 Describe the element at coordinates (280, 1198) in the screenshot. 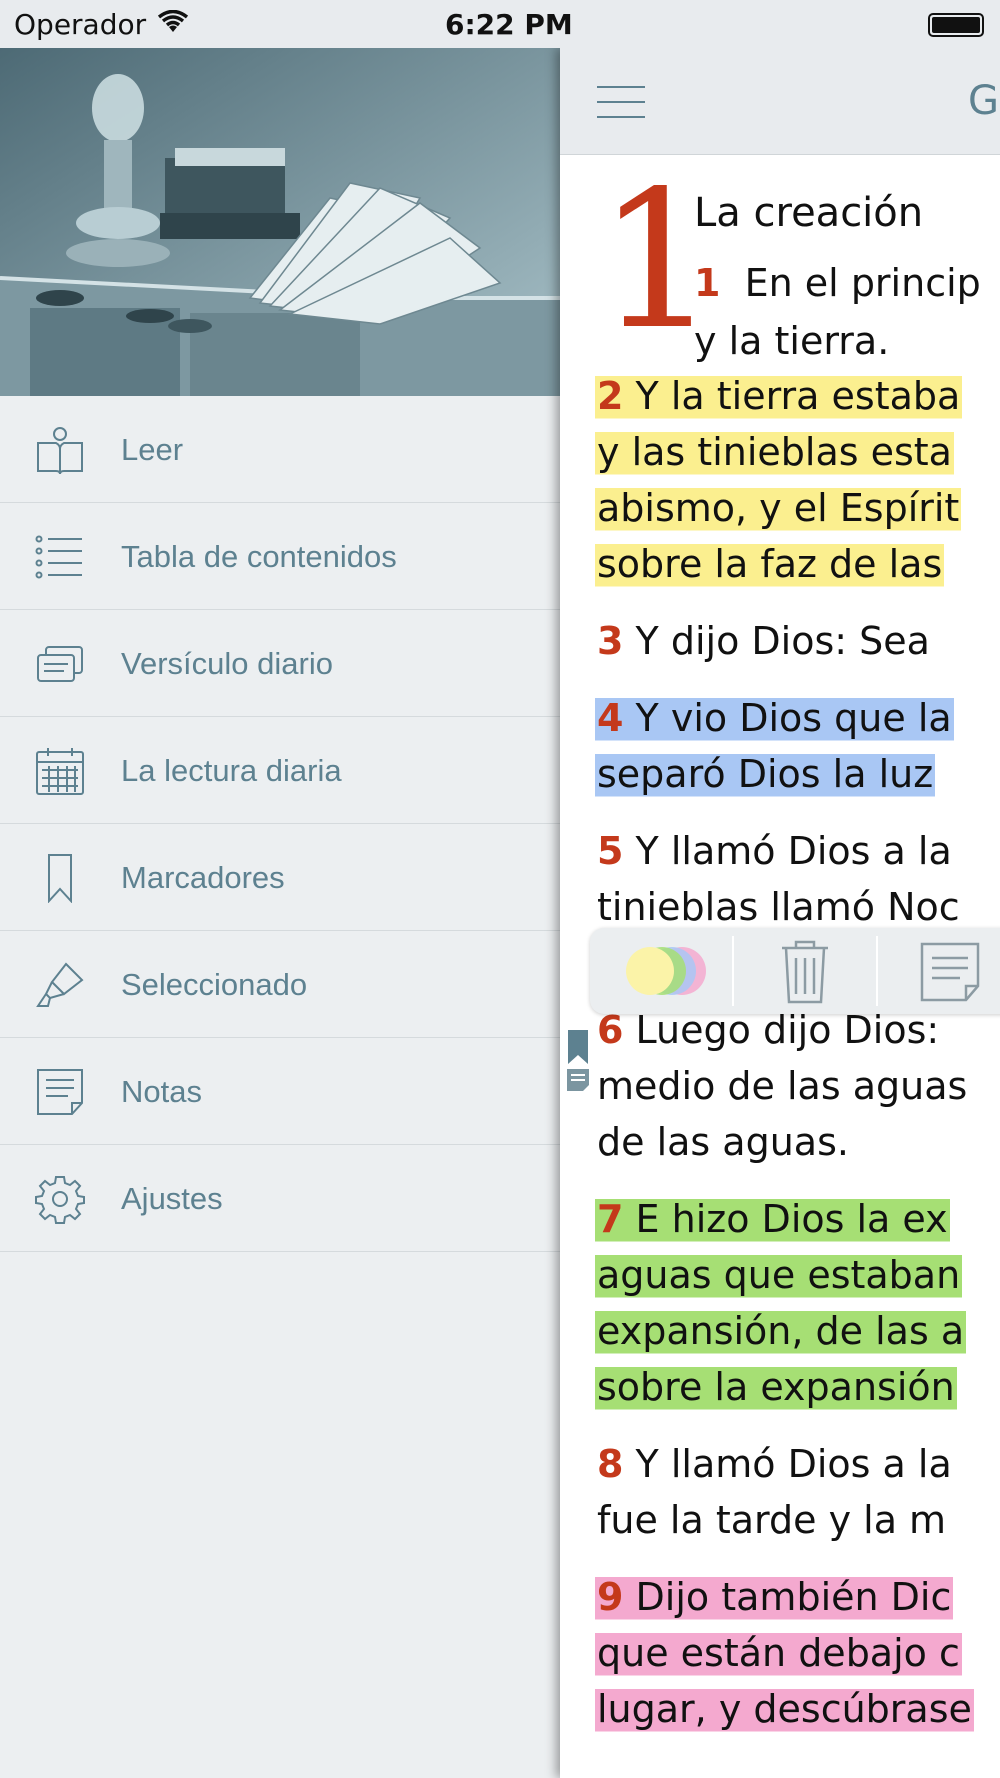

I see `menu-item-ajustes: Ajustes` at that location.